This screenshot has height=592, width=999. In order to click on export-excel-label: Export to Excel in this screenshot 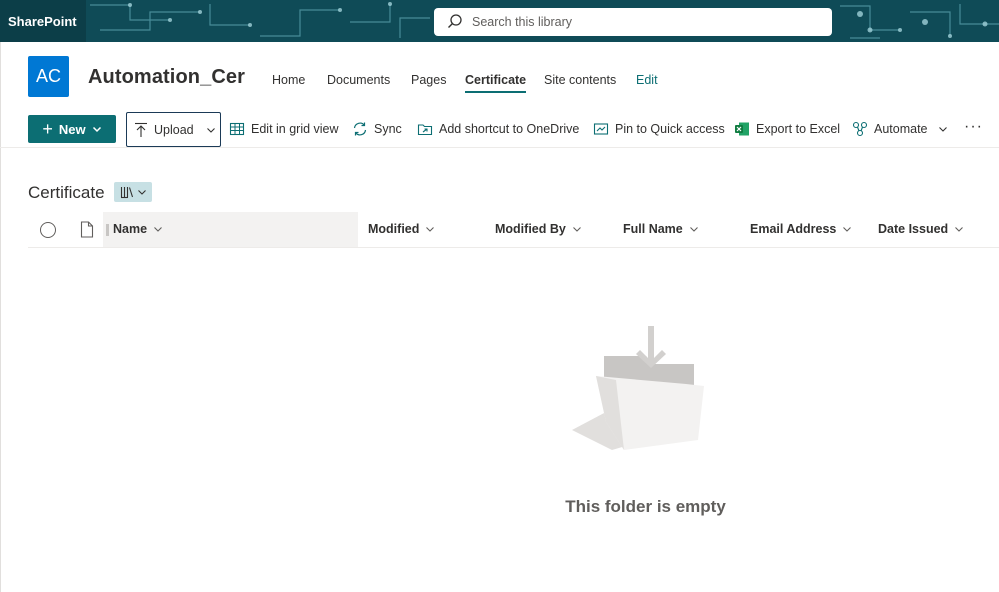, I will do `click(798, 129)`.